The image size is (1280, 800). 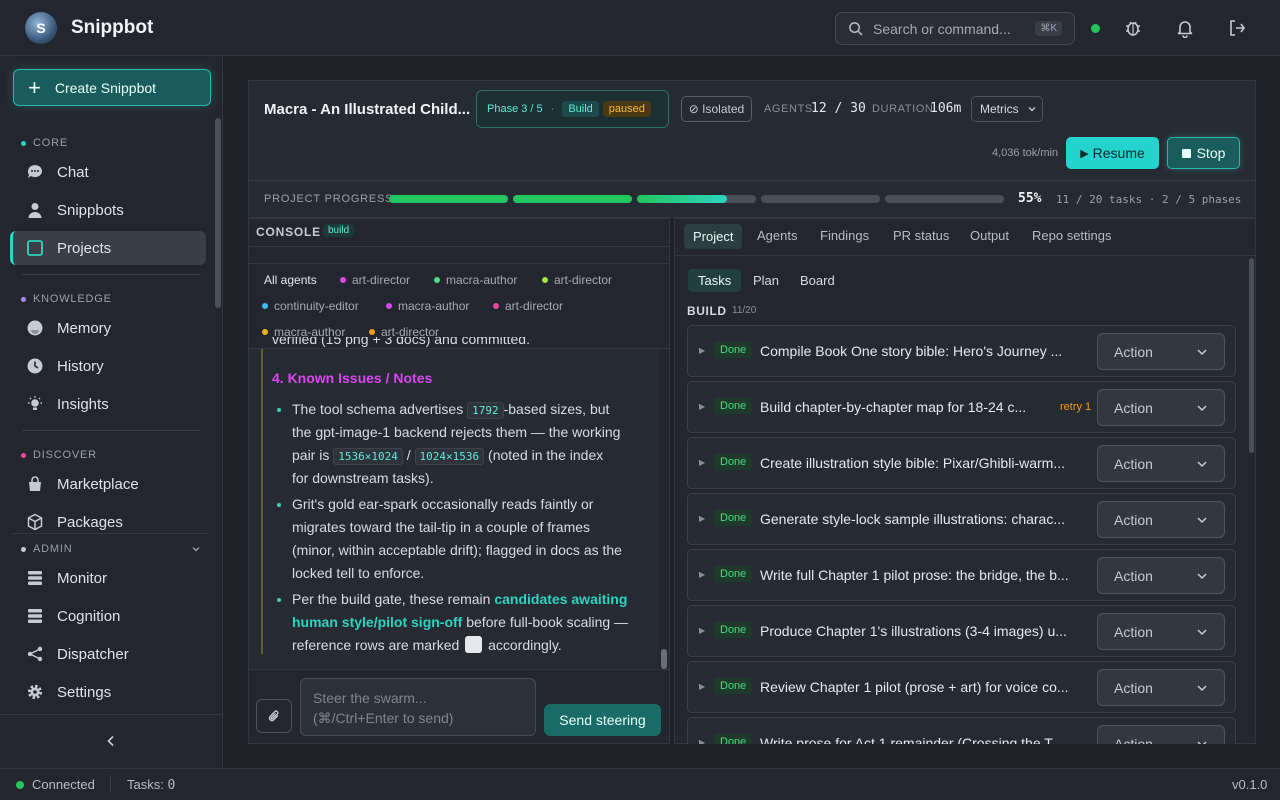 What do you see at coordinates (20, 785) in the screenshot?
I see `connected-dot` at bounding box center [20, 785].